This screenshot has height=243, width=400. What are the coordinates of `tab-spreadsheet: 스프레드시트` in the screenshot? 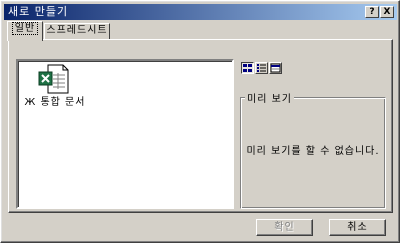 It's located at (77, 31).